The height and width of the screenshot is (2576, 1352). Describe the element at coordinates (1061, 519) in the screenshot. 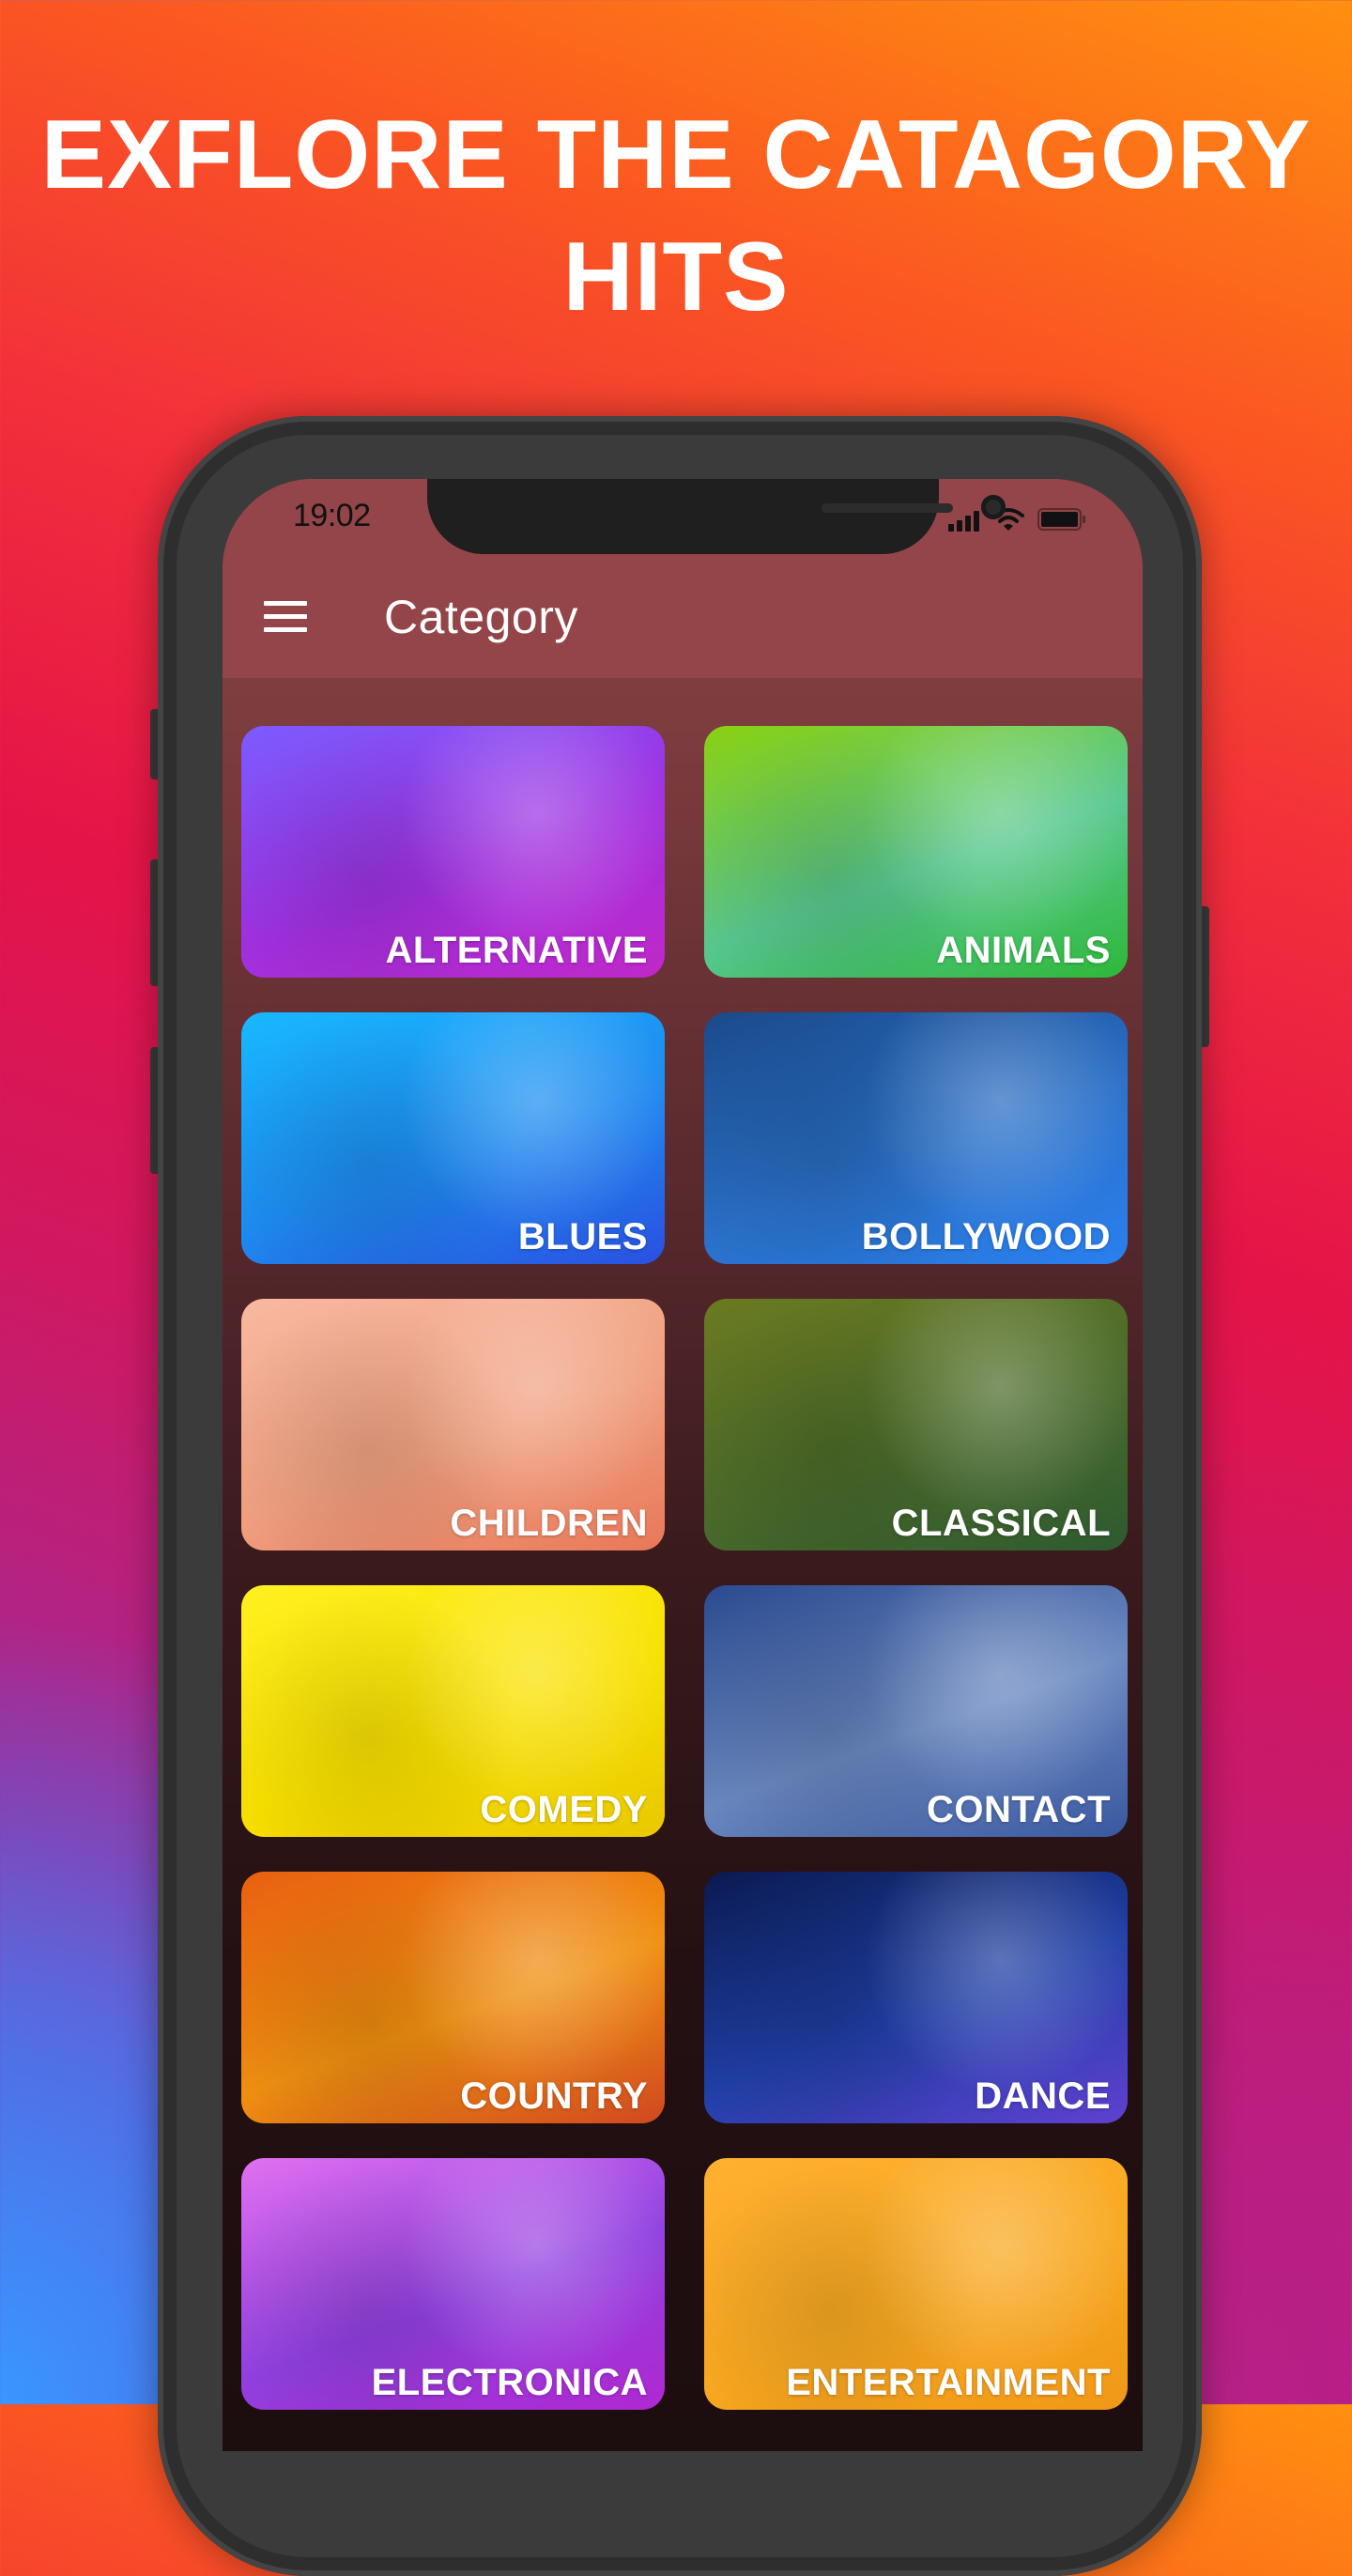

I see `battery-icon` at that location.